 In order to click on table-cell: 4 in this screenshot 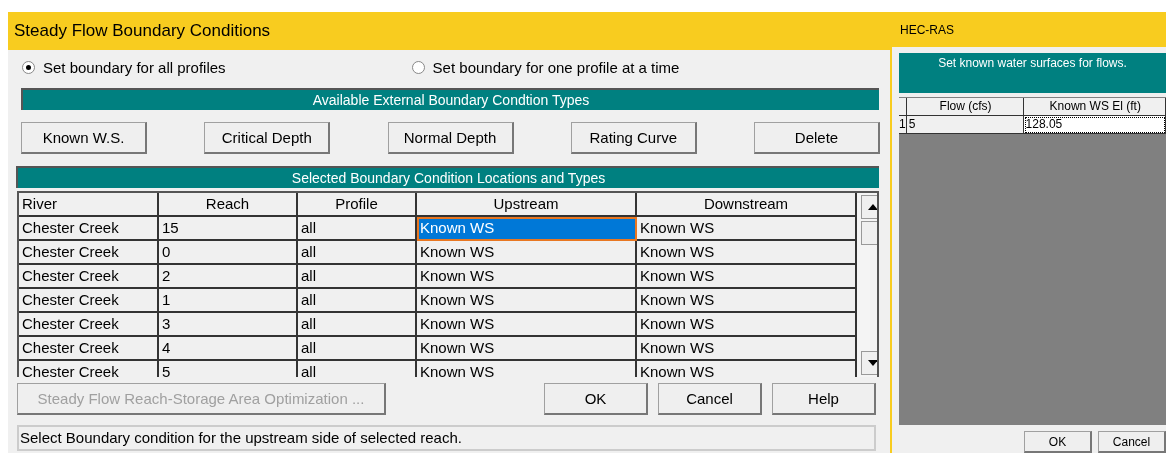, I will do `click(228, 349)`.